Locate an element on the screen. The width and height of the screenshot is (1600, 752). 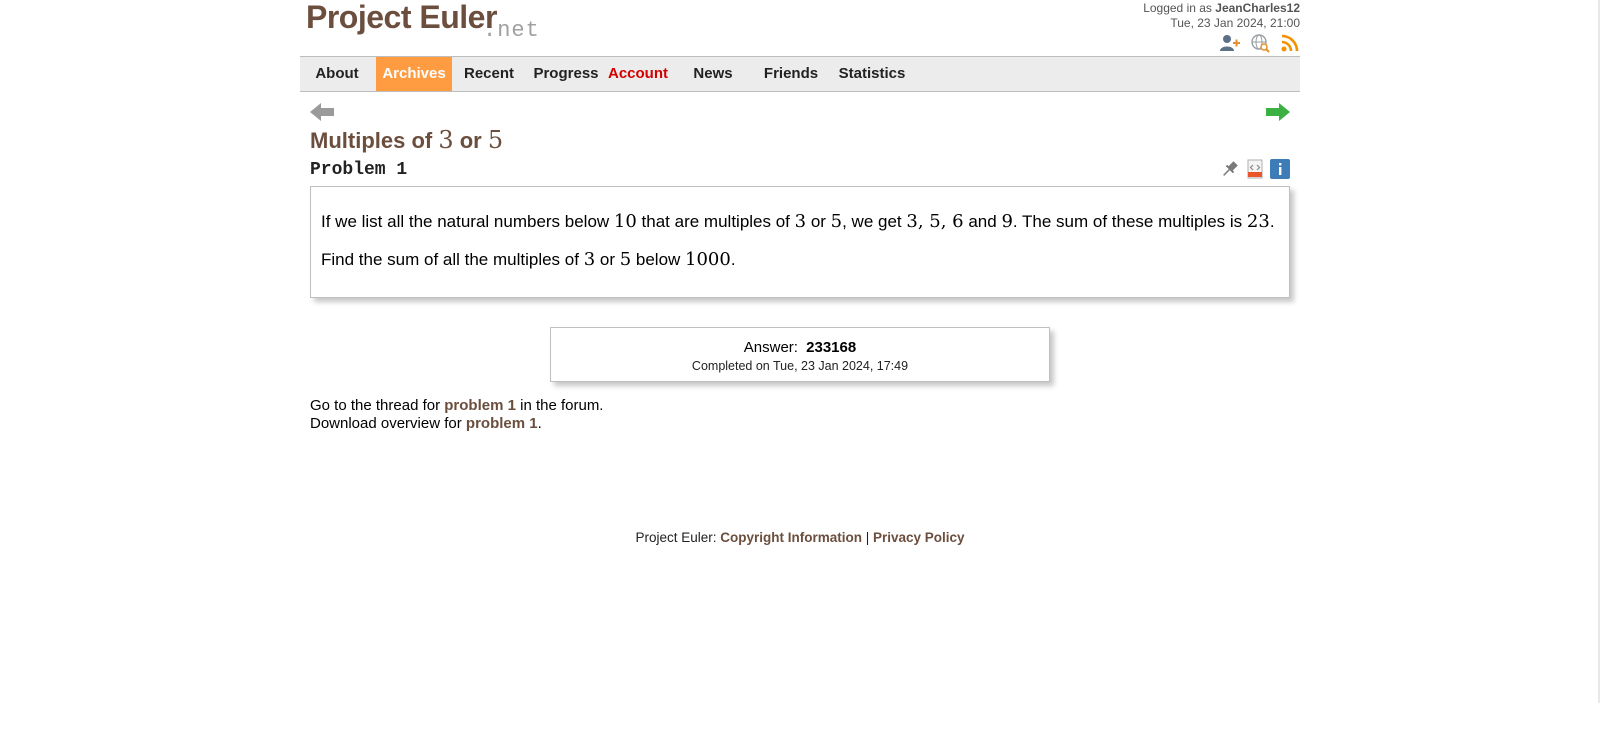
p2-text-2: or is located at coordinates (607, 259).